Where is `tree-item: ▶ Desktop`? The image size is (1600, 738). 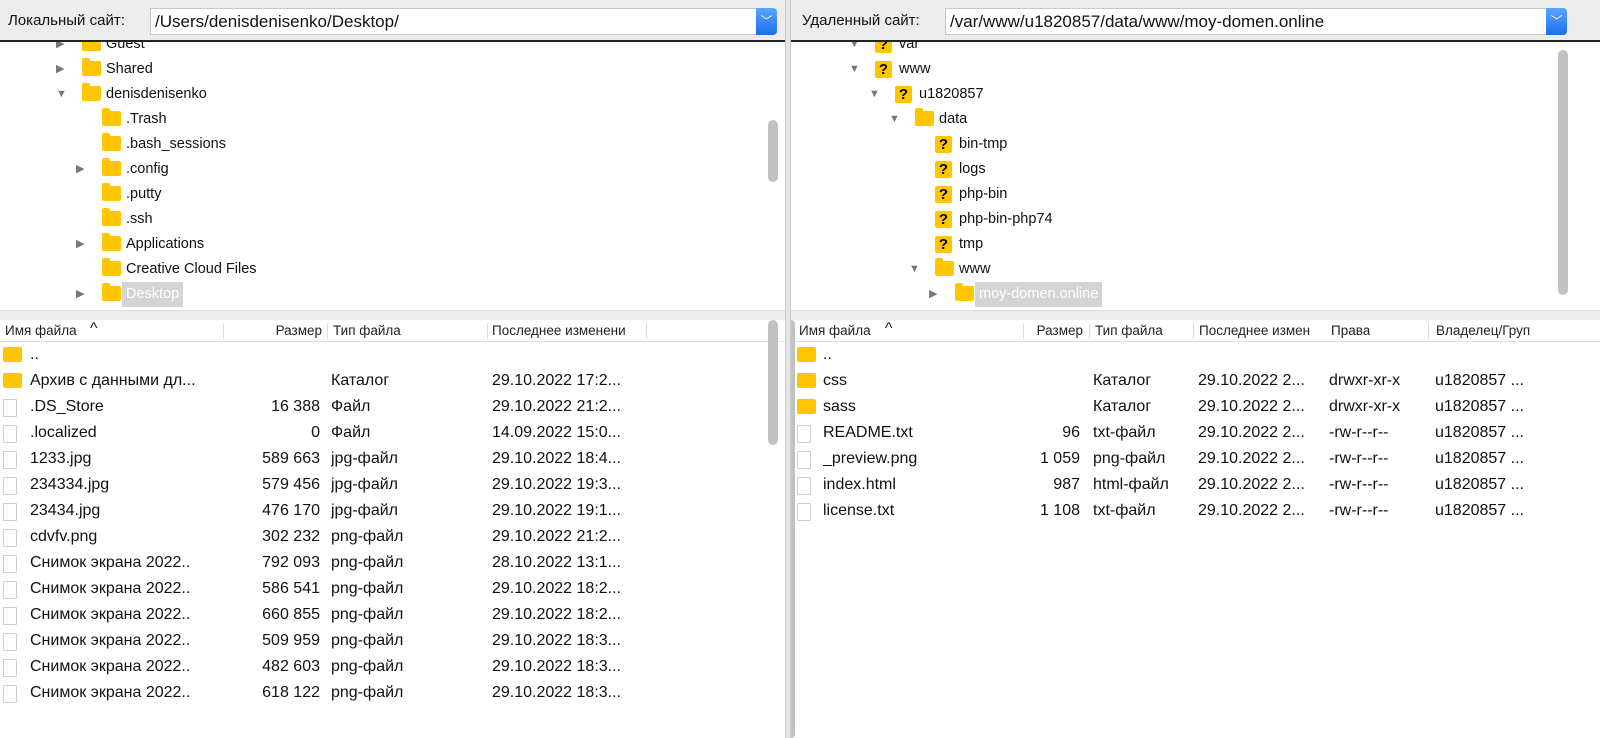
tree-item: ▶ Desktop is located at coordinates (392, 294).